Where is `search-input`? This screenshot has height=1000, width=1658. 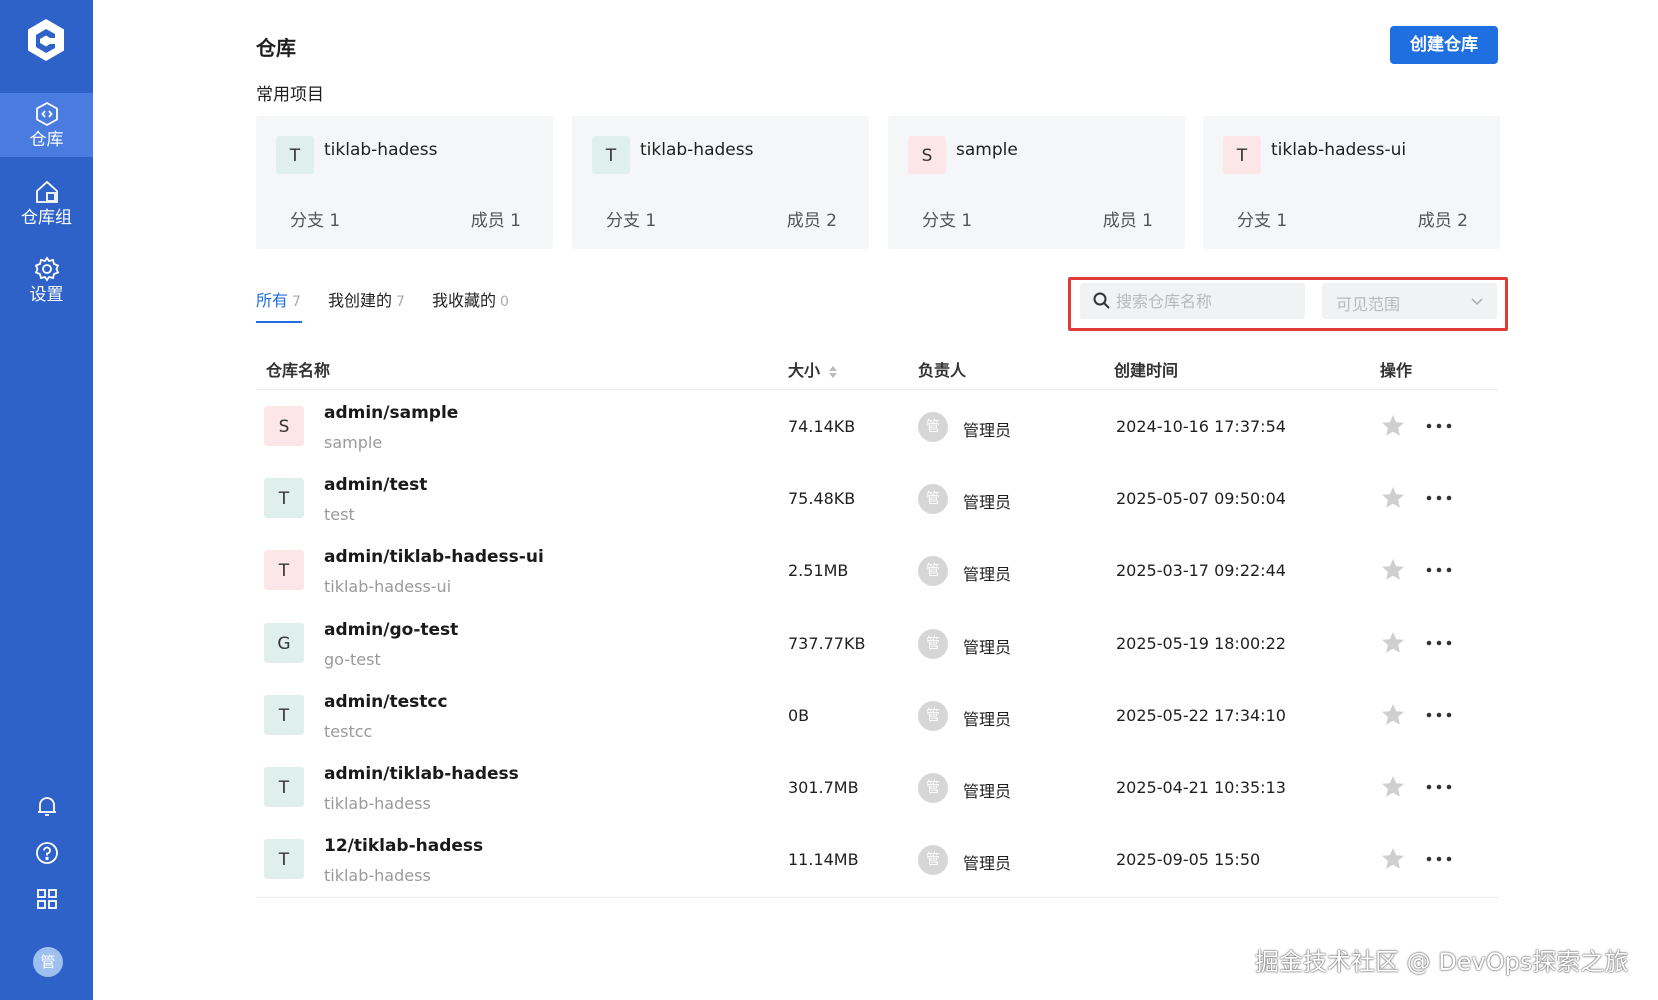 search-input is located at coordinates (1209, 301).